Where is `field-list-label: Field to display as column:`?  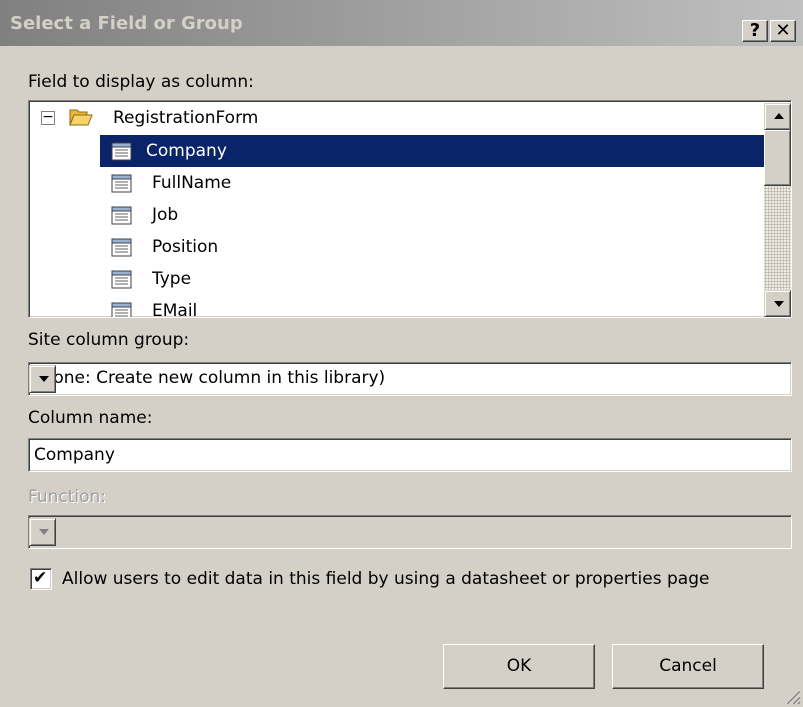
field-list-label: Field to display as column: is located at coordinates (141, 82).